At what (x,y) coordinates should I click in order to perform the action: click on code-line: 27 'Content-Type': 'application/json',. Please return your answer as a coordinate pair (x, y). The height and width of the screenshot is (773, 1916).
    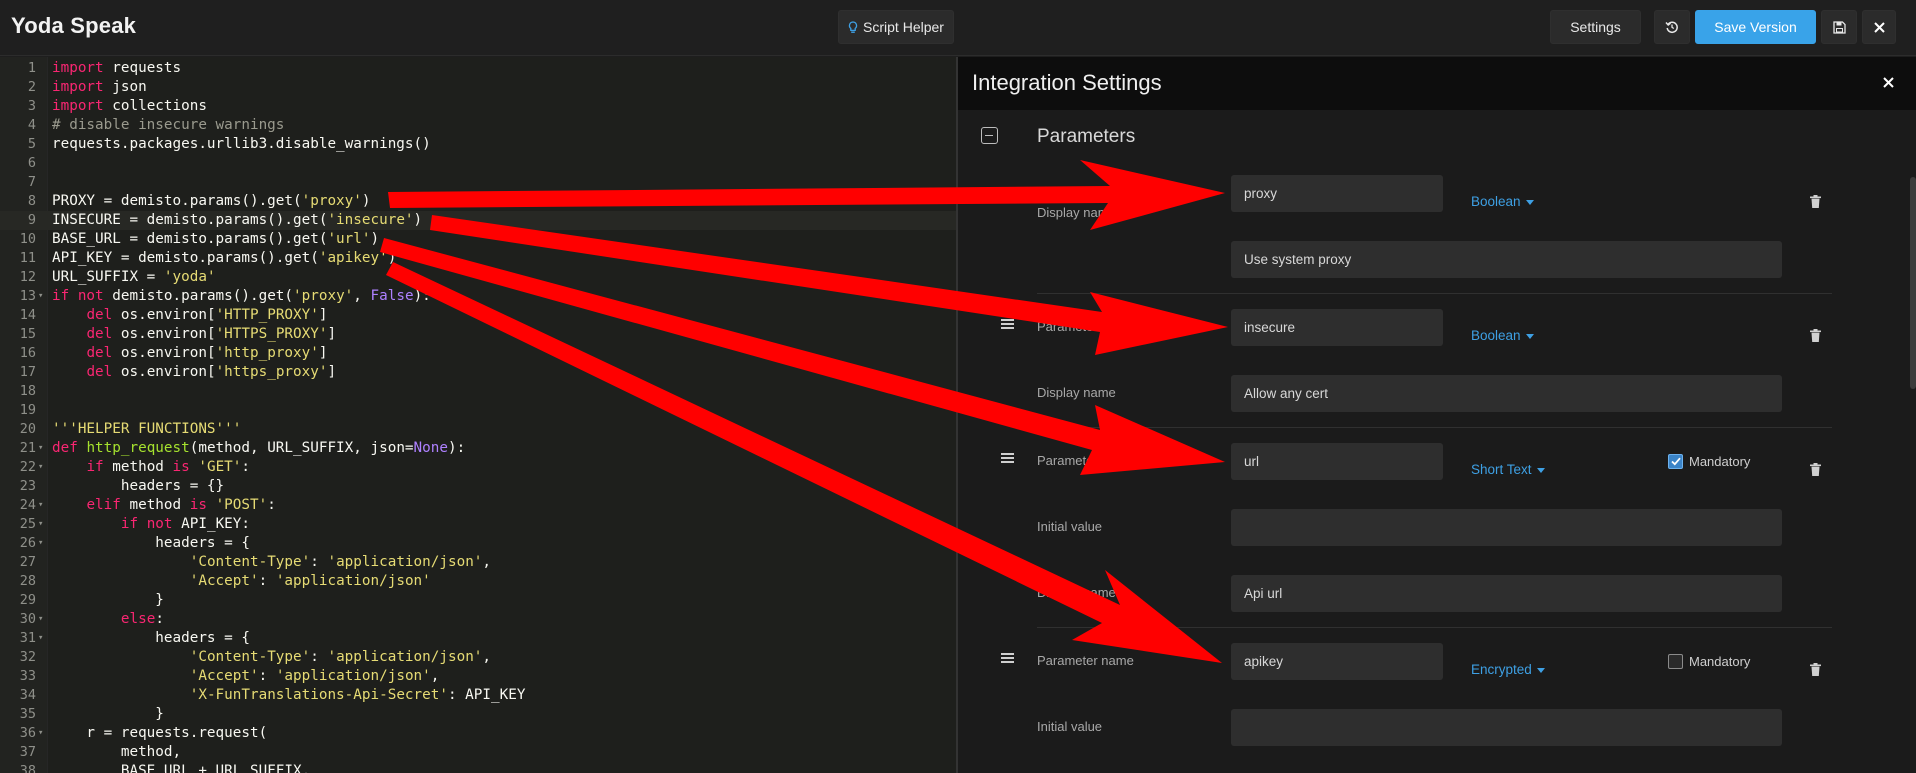
    Looking at the image, I should click on (478, 562).